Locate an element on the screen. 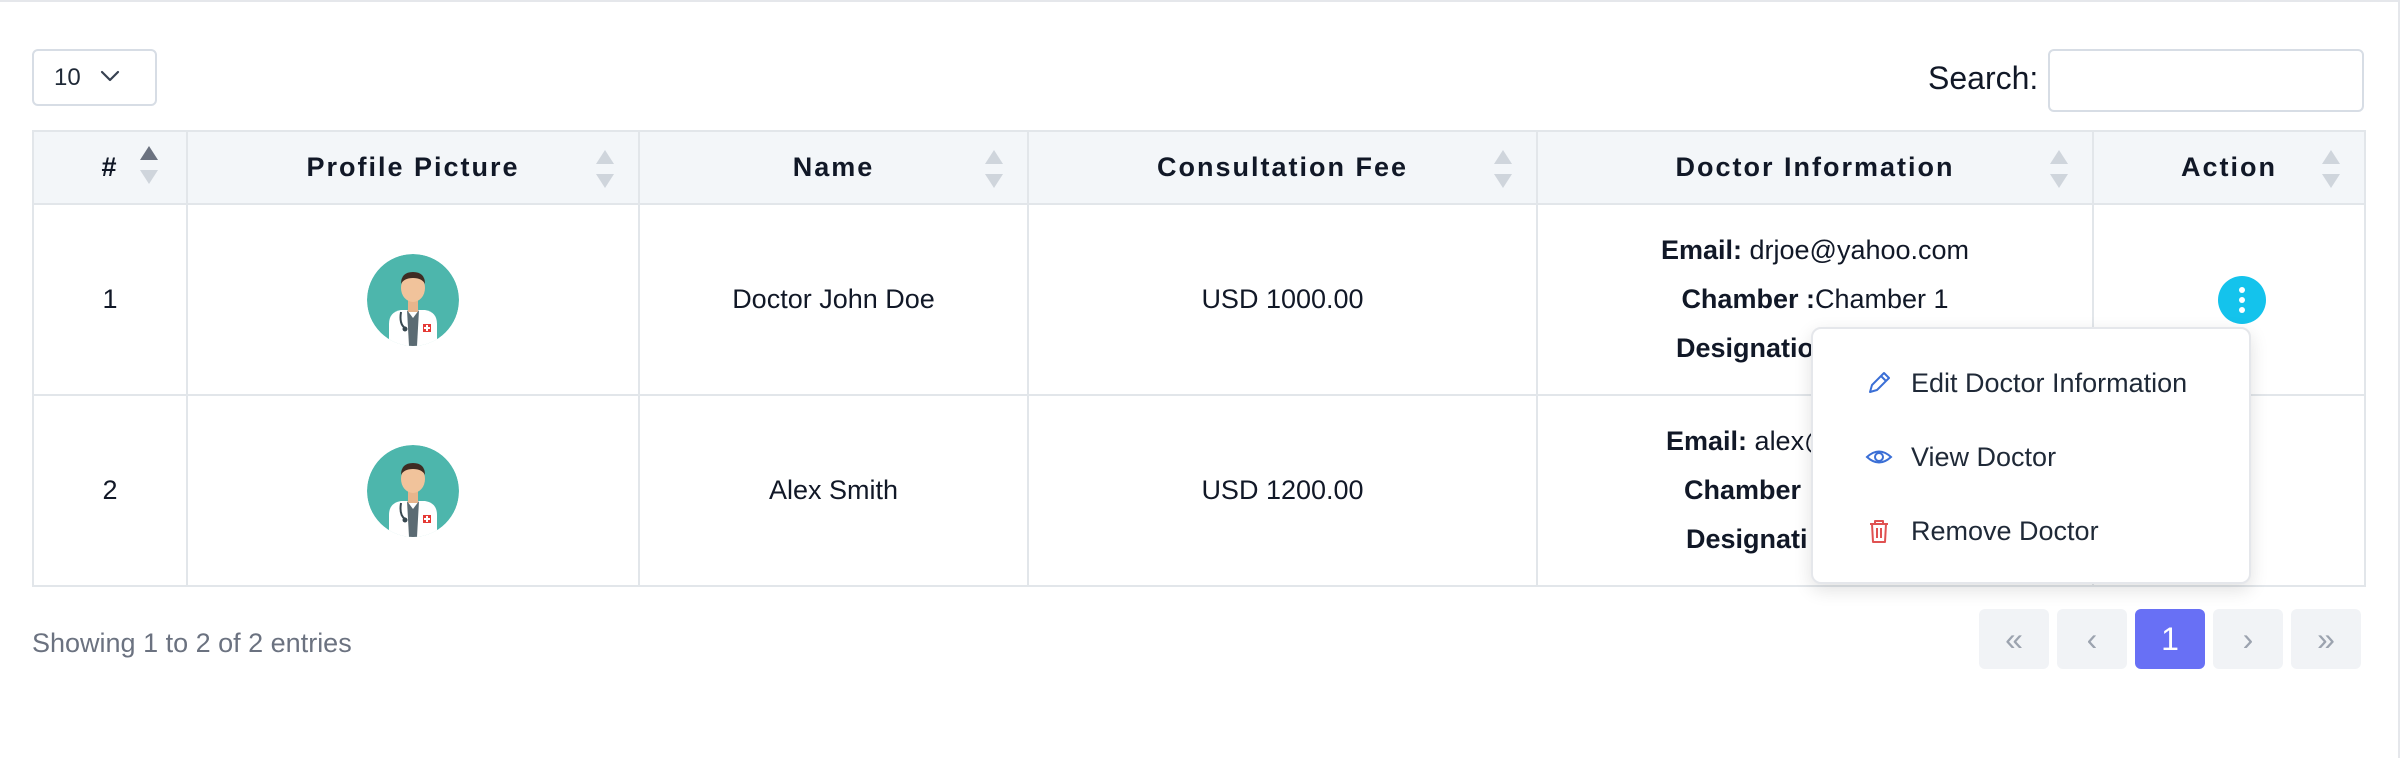  column-header-label: Doctor Information is located at coordinates (1815, 167).